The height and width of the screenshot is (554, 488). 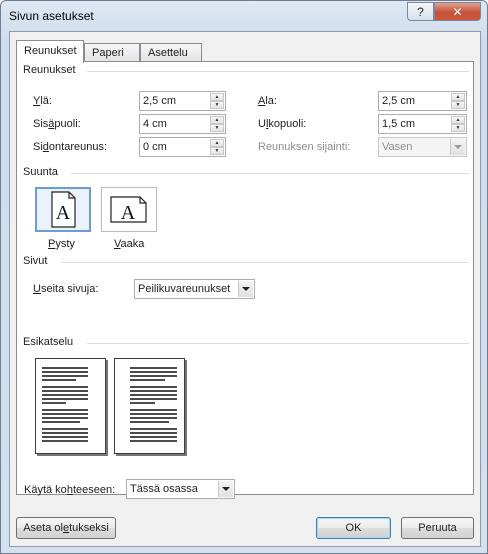 What do you see at coordinates (61, 244) in the screenshot?
I see `portrait-label: Pysty` at bounding box center [61, 244].